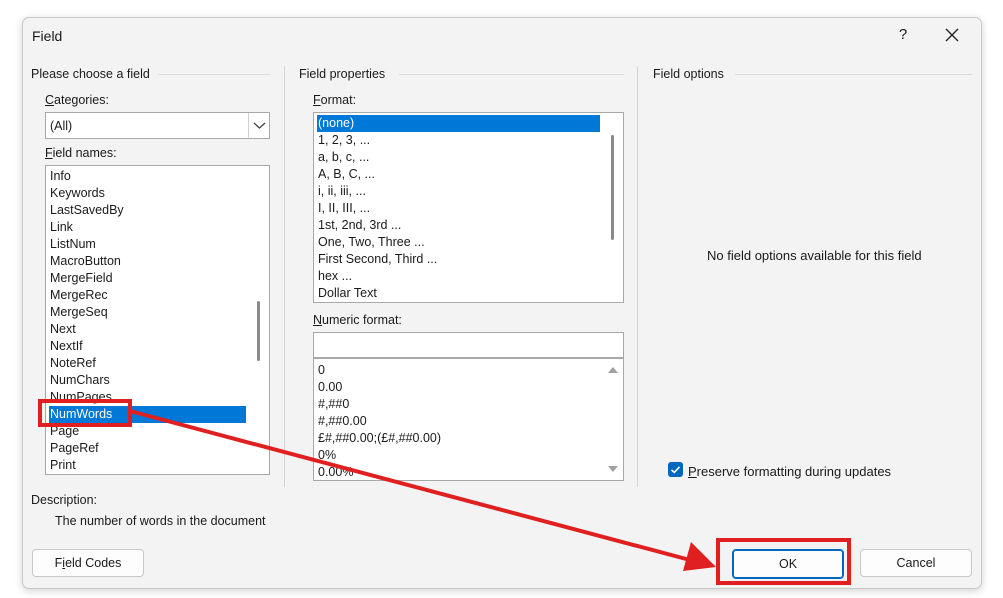  Describe the element at coordinates (64, 500) in the screenshot. I see `description-label: Description:` at that location.